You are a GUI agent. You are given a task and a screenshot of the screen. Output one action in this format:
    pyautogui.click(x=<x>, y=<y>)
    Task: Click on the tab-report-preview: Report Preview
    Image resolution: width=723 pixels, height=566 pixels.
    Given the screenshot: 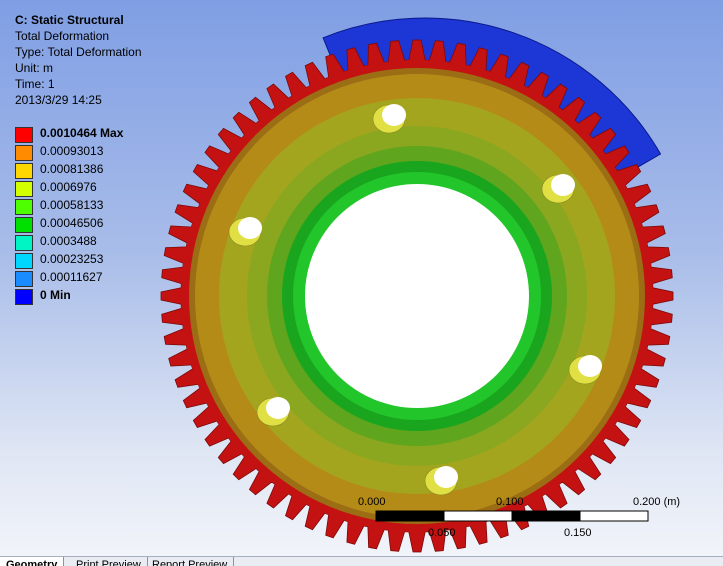 What is the action you would take?
    pyautogui.click(x=190, y=561)
    